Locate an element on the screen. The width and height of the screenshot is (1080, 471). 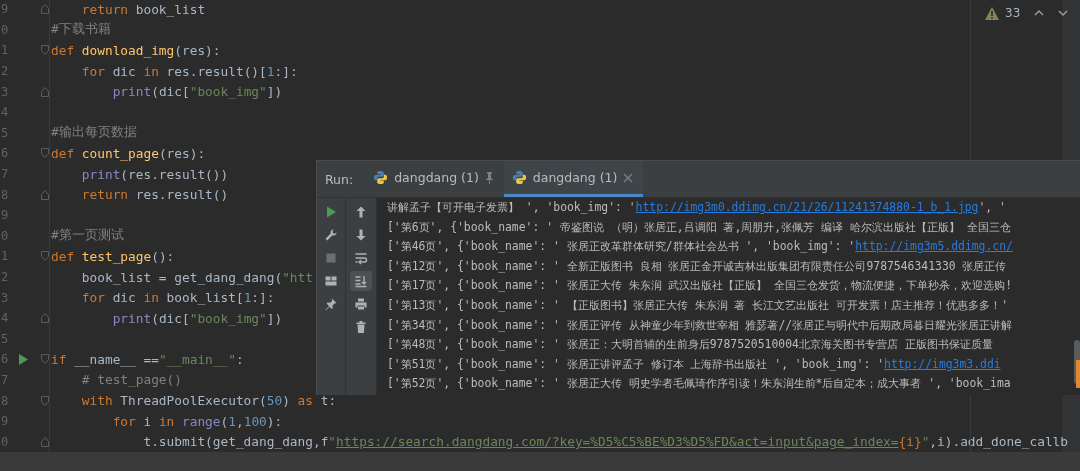
wrench-icon is located at coordinates (331, 235).